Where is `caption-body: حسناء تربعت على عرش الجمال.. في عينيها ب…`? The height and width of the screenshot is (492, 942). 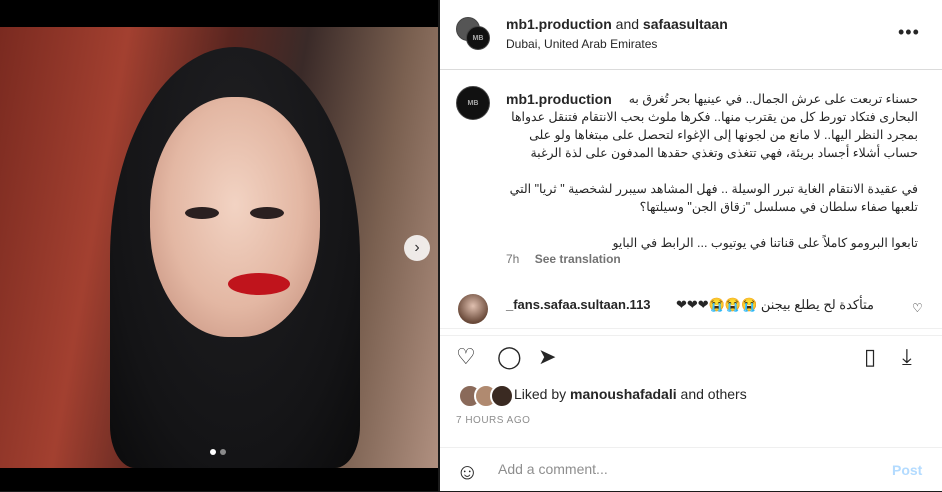
caption-body: حسناء تربعت على عرش الجمال.. في عينيها ب… is located at coordinates (713, 171).